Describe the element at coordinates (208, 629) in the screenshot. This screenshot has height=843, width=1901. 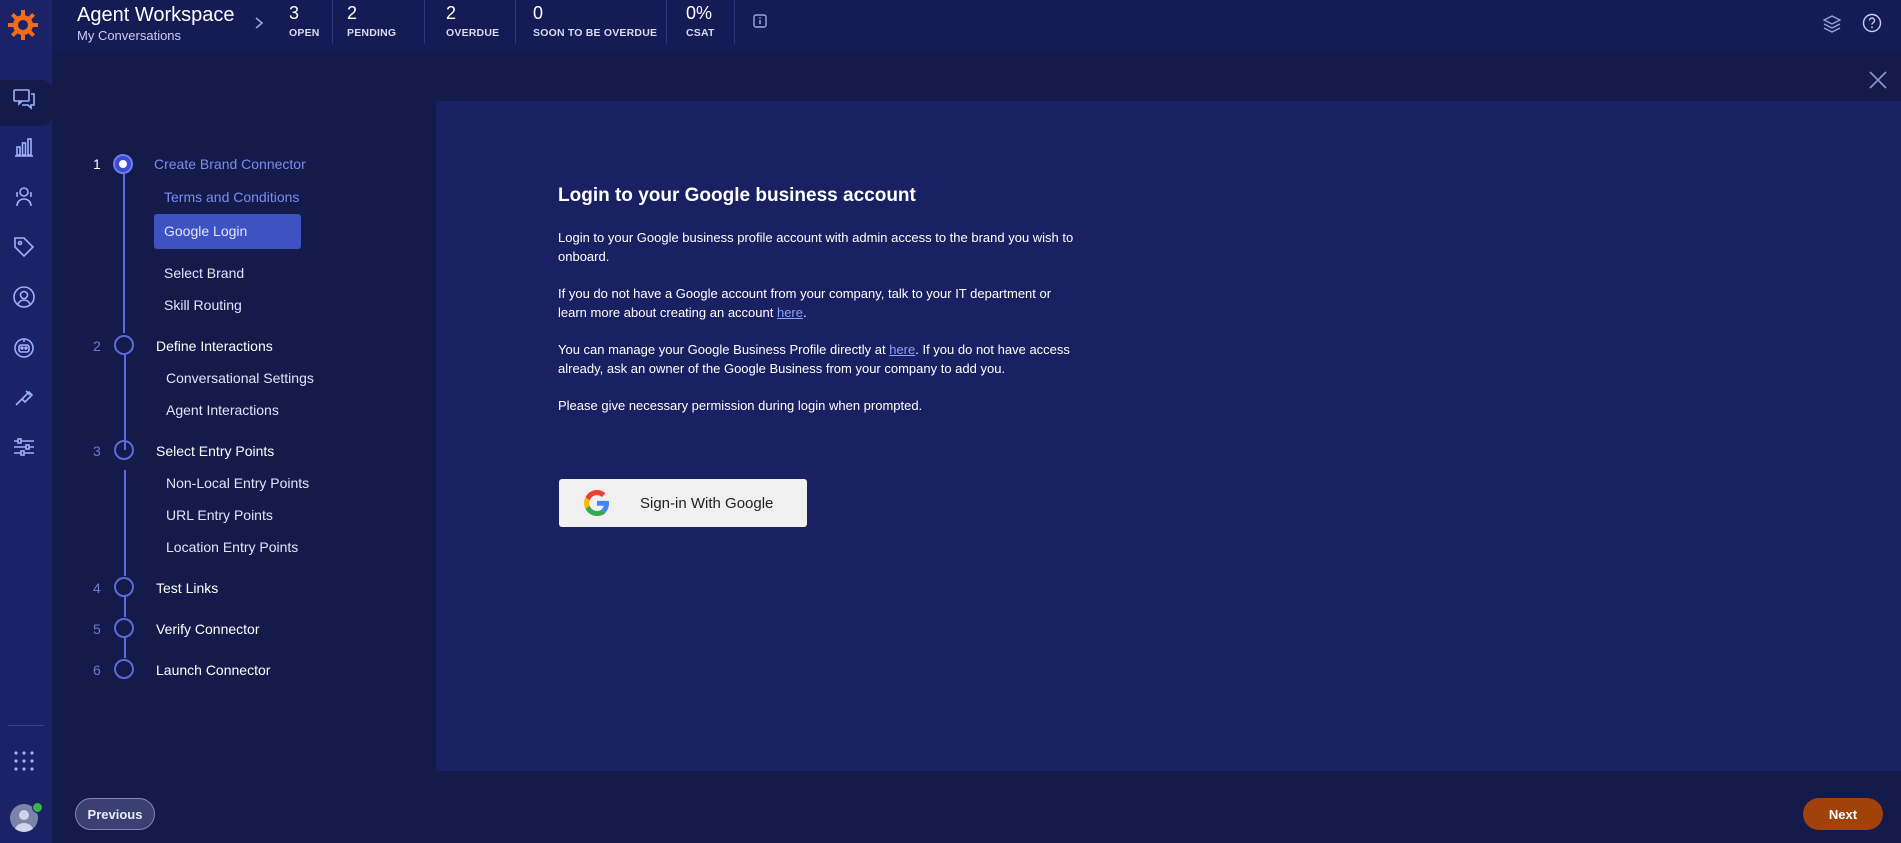
I see `step-verify-connector: Verify Connector` at that location.